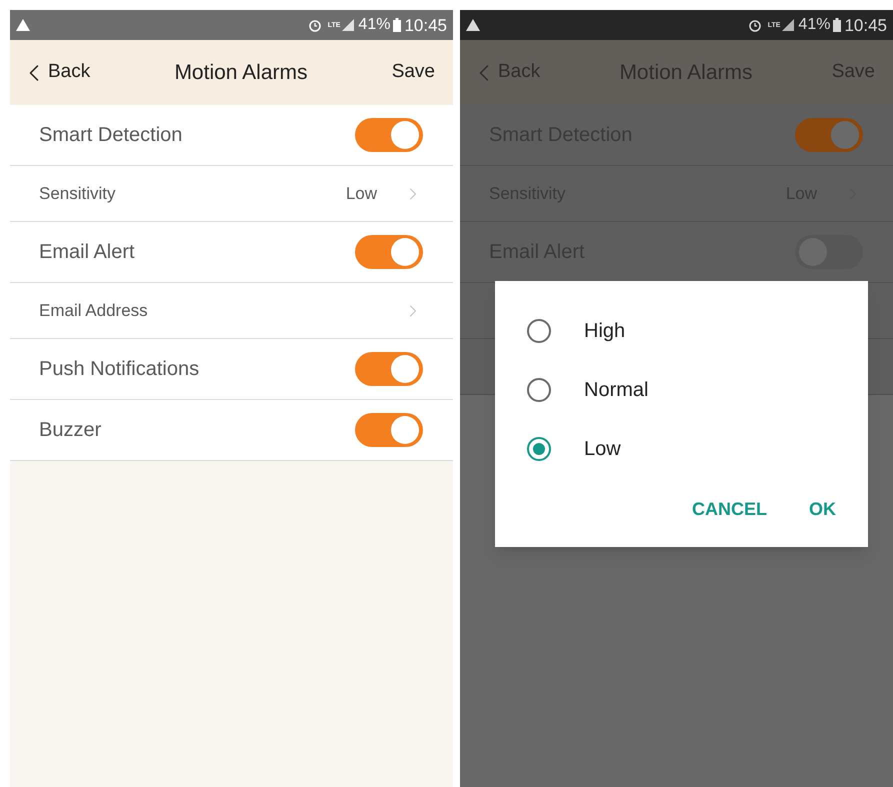  What do you see at coordinates (77, 193) in the screenshot?
I see `setting-label: Sensitivity` at bounding box center [77, 193].